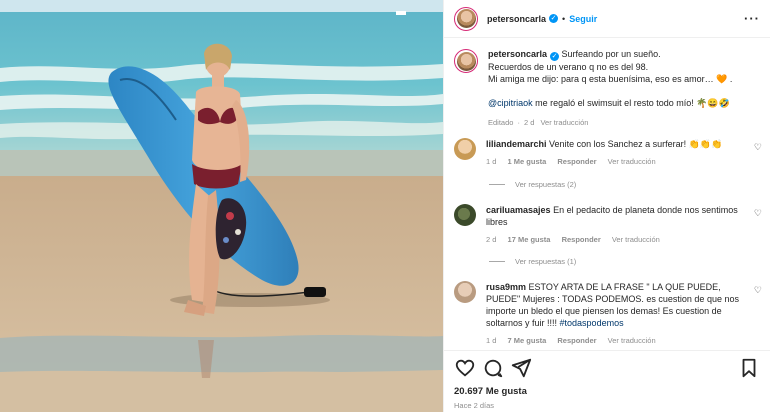  Describe the element at coordinates (529, 122) in the screenshot. I see `caption-time: 2 d` at that location.